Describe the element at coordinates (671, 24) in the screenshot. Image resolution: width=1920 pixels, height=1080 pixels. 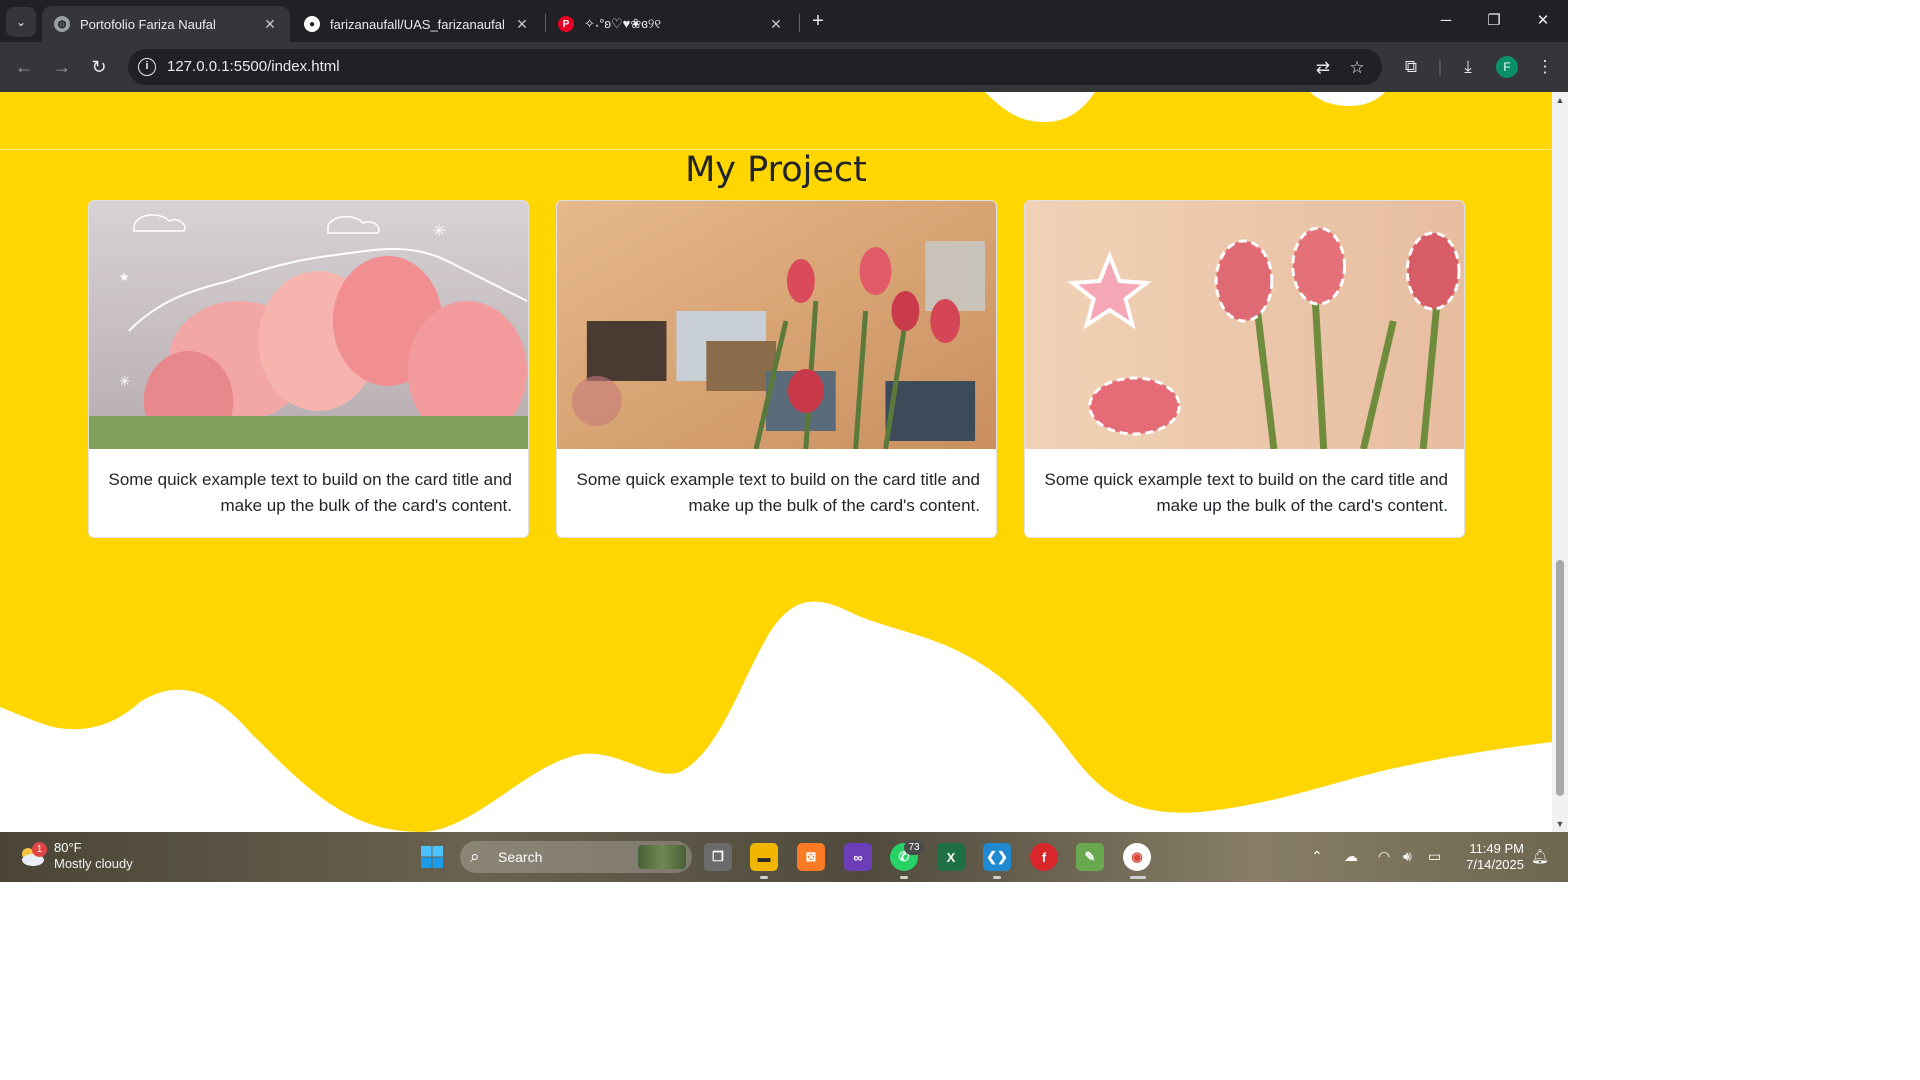
I see `tab-pinterest: P ✧˖°ʚ♡♥❀ɞ୨୧ ✕` at that location.